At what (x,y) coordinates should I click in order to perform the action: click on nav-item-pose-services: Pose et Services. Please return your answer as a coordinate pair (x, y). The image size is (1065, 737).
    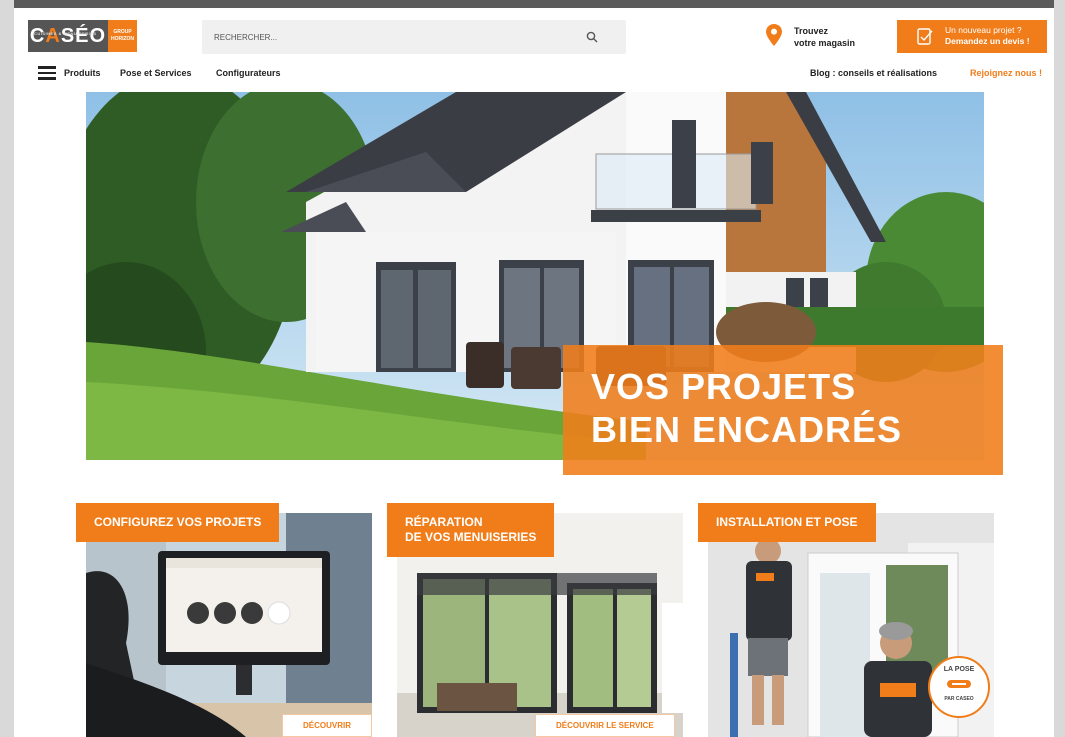
    Looking at the image, I should click on (156, 73).